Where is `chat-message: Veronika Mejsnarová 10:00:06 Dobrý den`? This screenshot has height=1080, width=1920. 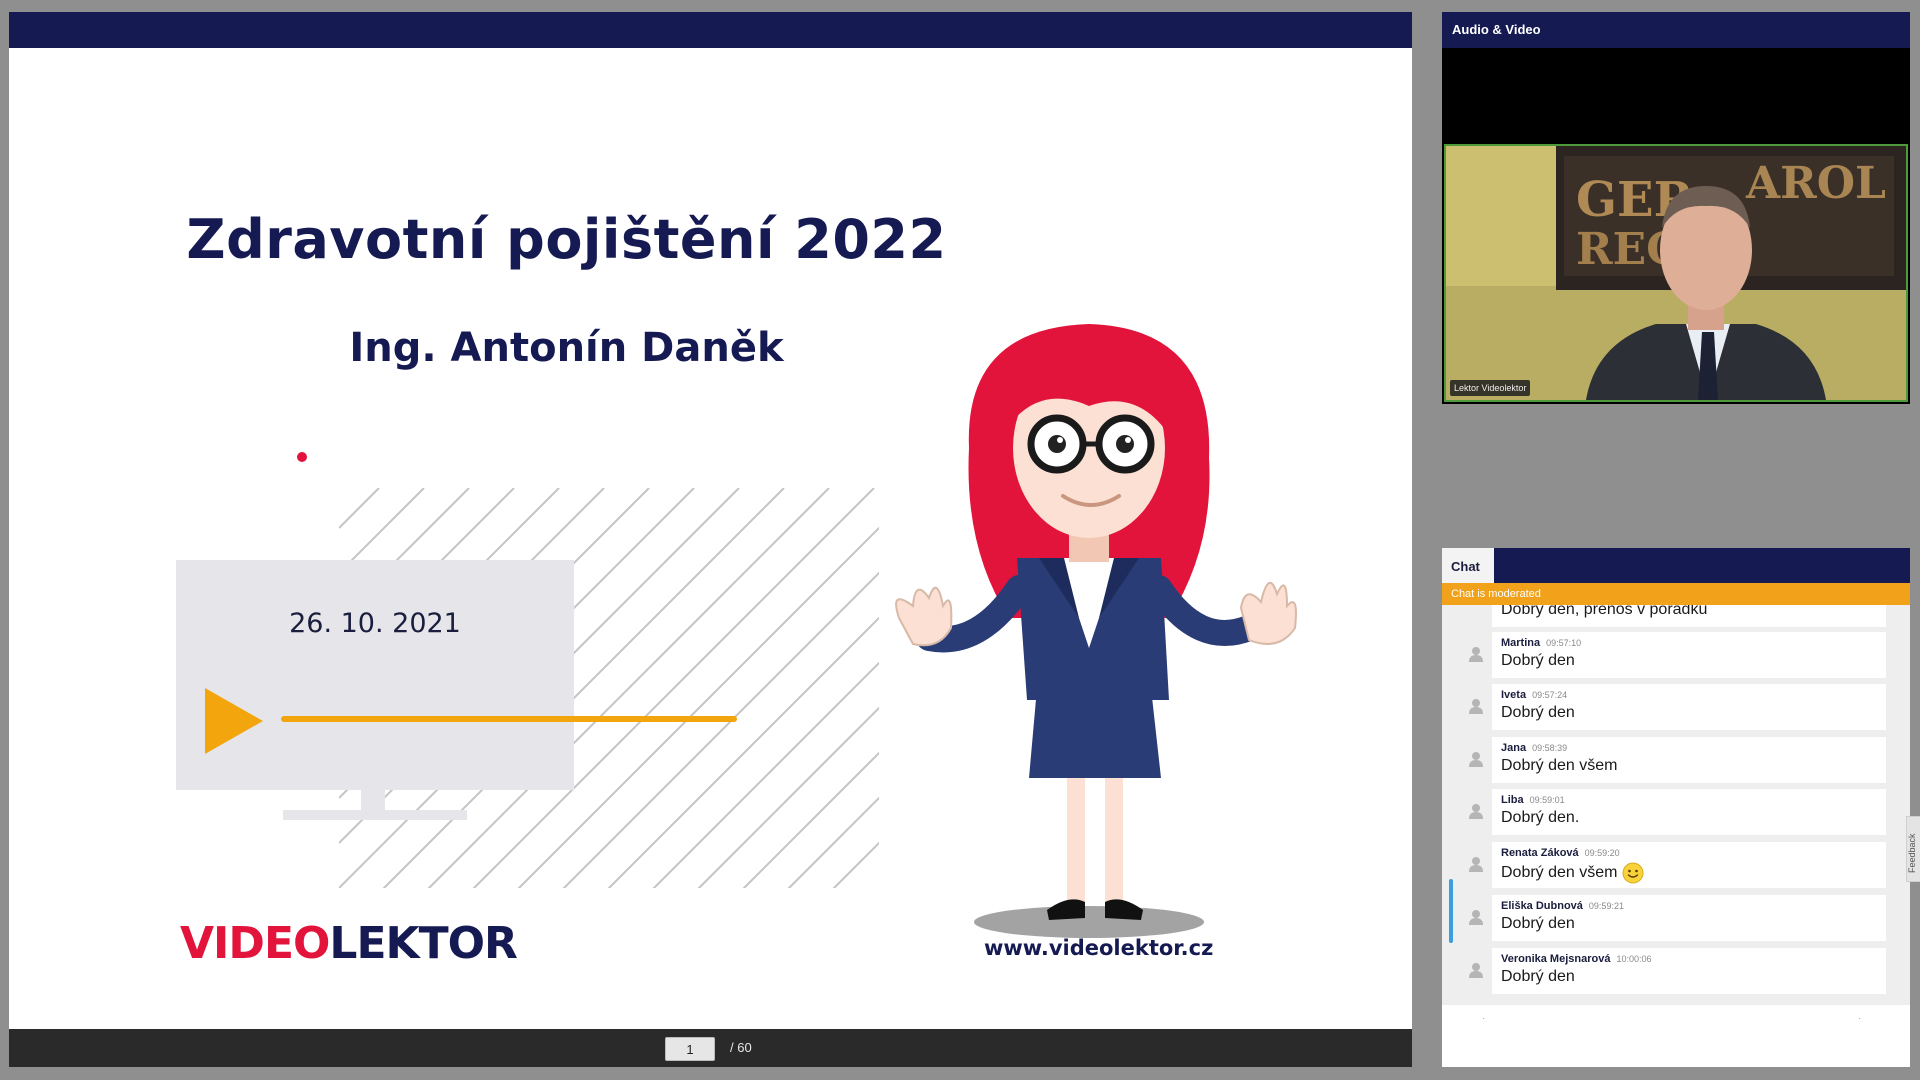 chat-message: Veronika Mejsnarová 10:00:06 Dobrý den is located at coordinates (1677, 971).